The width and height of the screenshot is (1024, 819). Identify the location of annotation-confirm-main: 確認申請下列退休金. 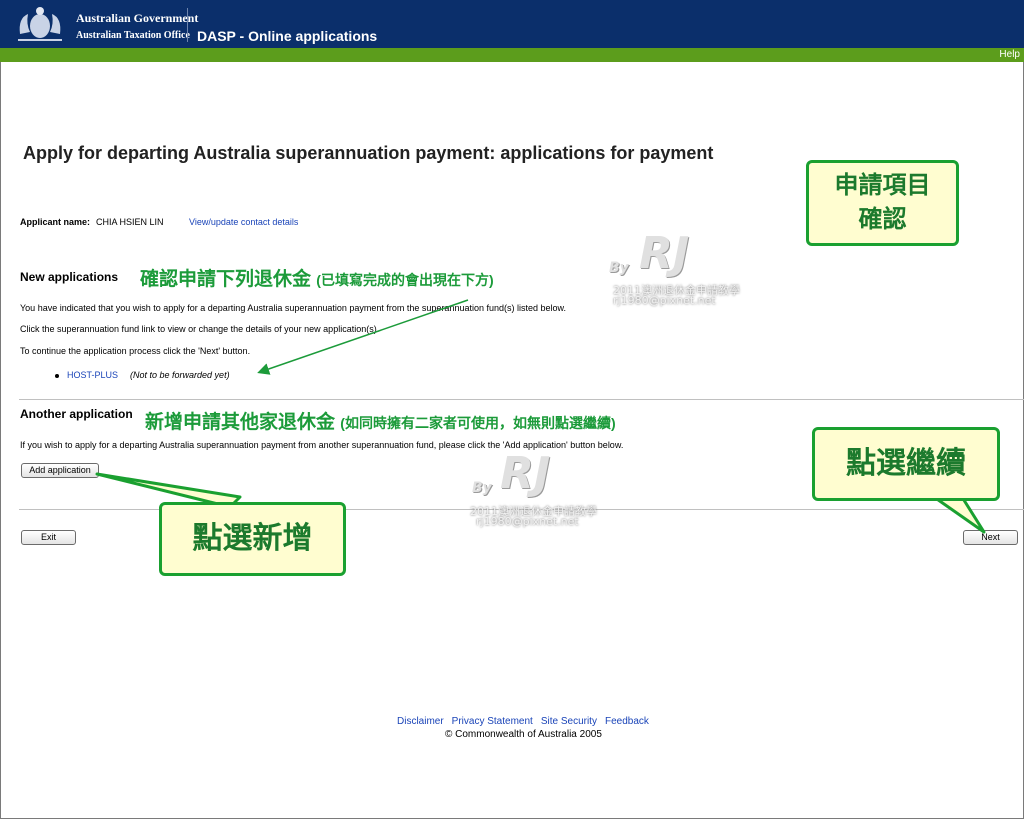
(226, 279).